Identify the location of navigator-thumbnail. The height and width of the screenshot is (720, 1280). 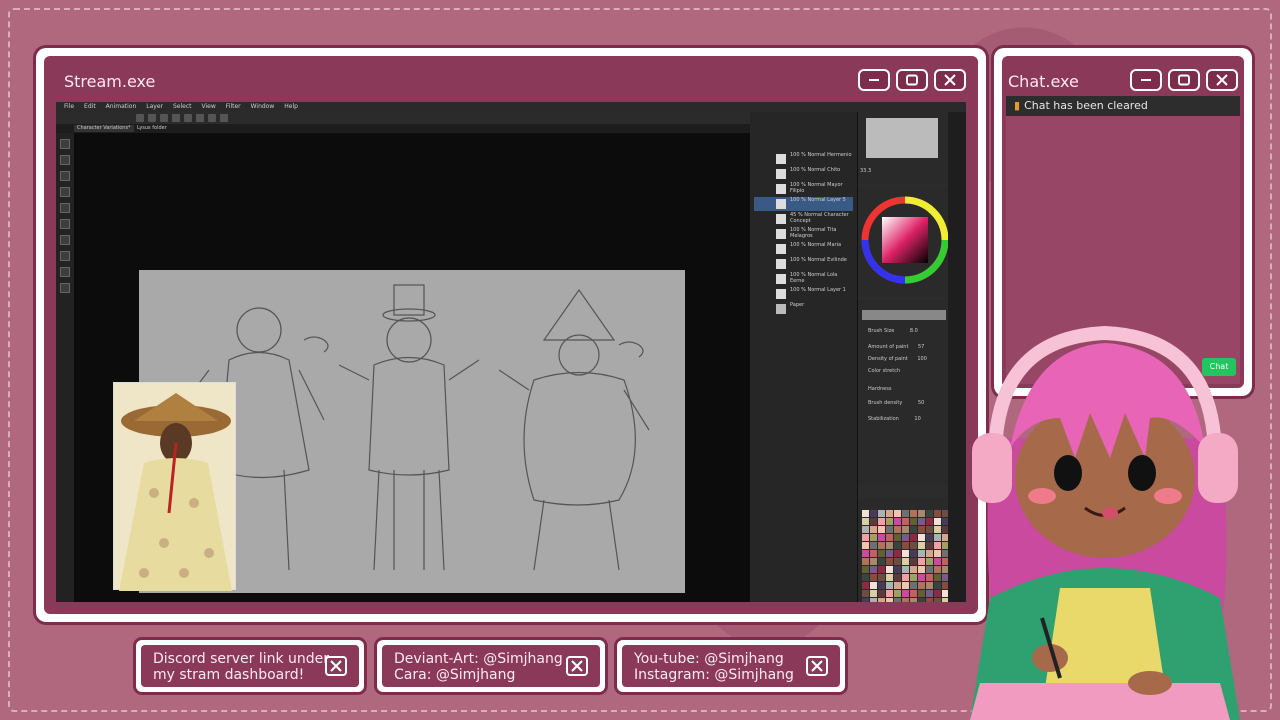
(902, 138).